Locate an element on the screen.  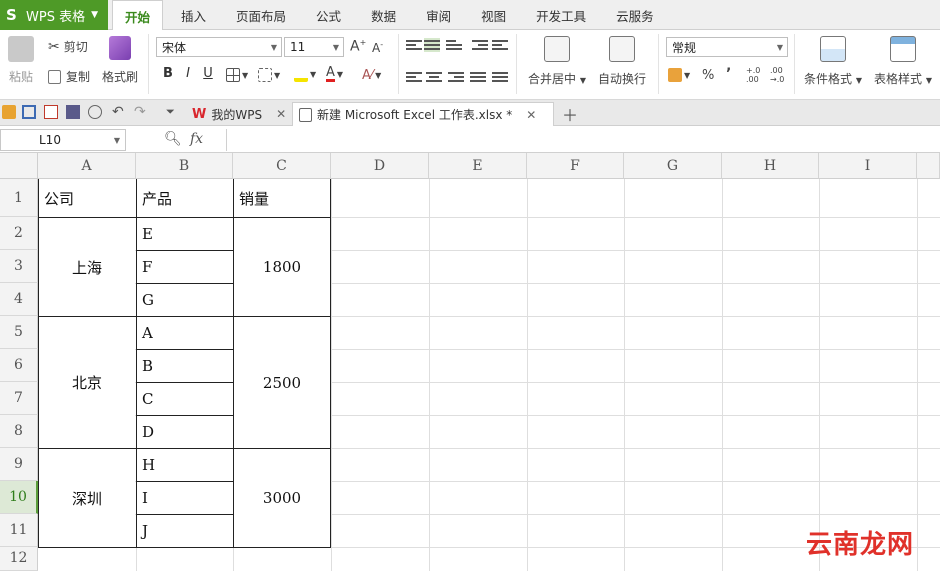
paste-button: 粘贴 is located at coordinates (21, 60).